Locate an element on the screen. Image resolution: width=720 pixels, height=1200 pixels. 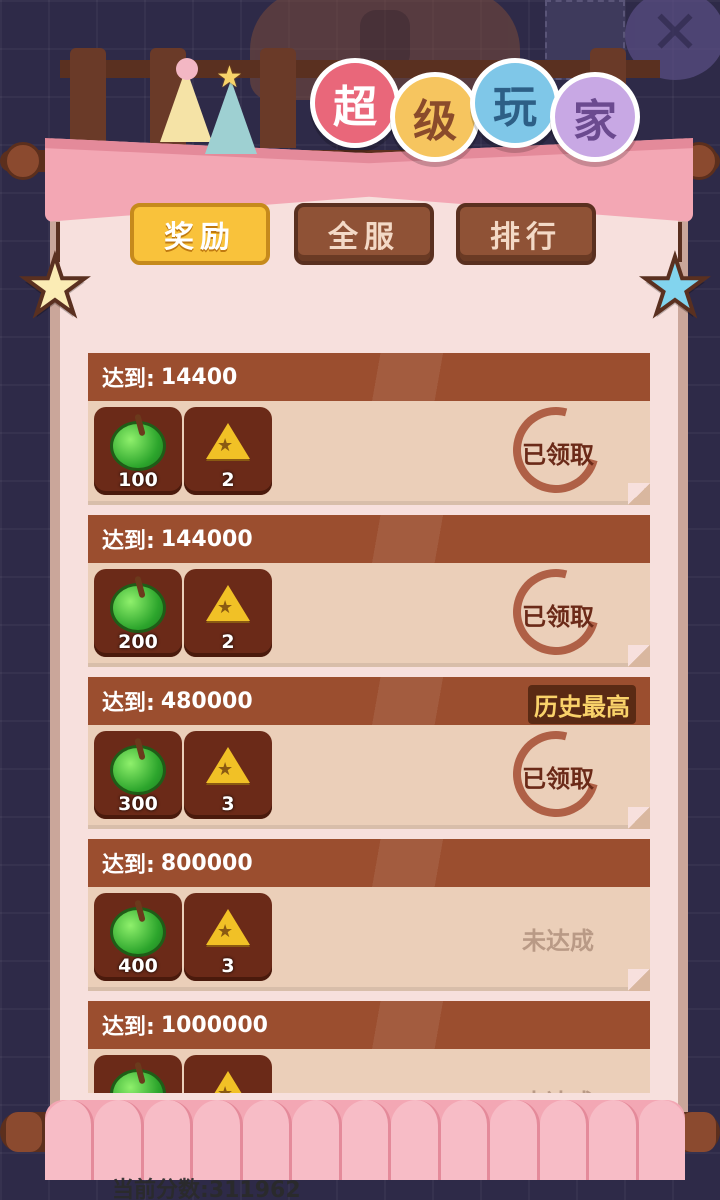
reward-item: 400 is located at coordinates (138, 937).